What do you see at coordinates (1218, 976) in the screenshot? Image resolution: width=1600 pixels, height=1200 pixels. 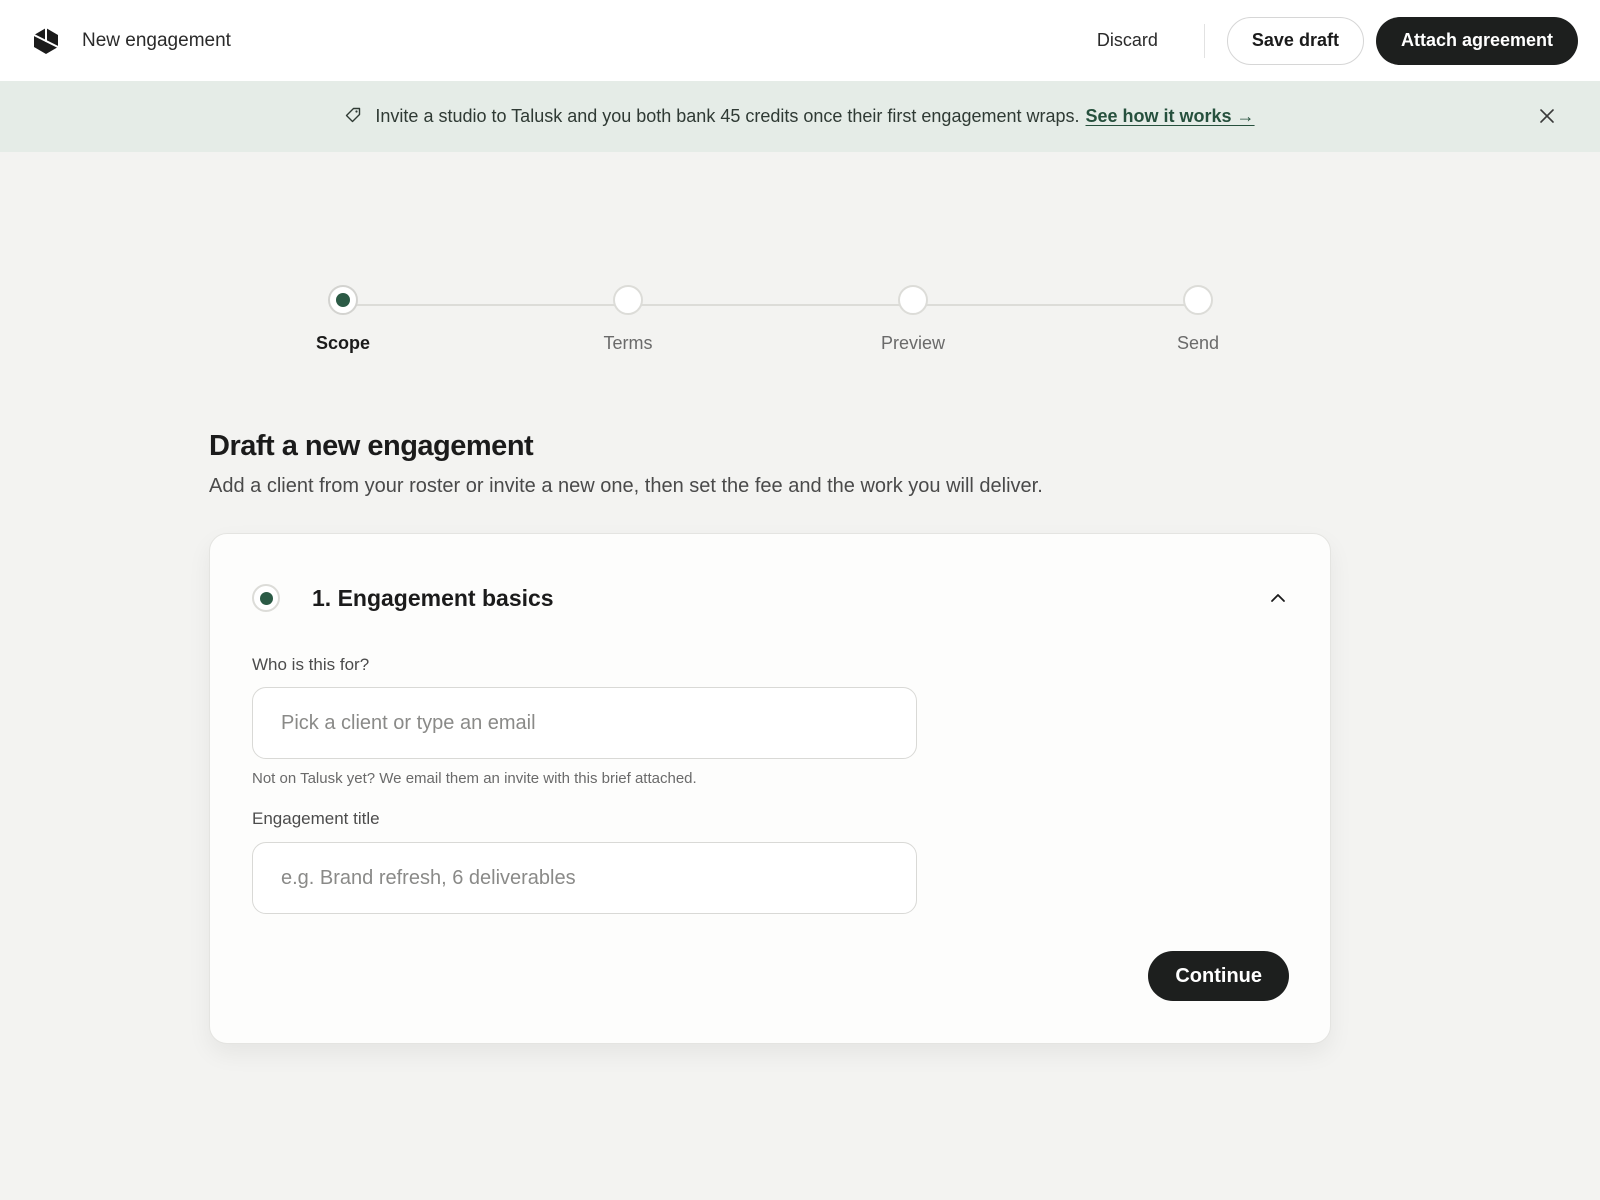 I see `continue-button: Continue` at bounding box center [1218, 976].